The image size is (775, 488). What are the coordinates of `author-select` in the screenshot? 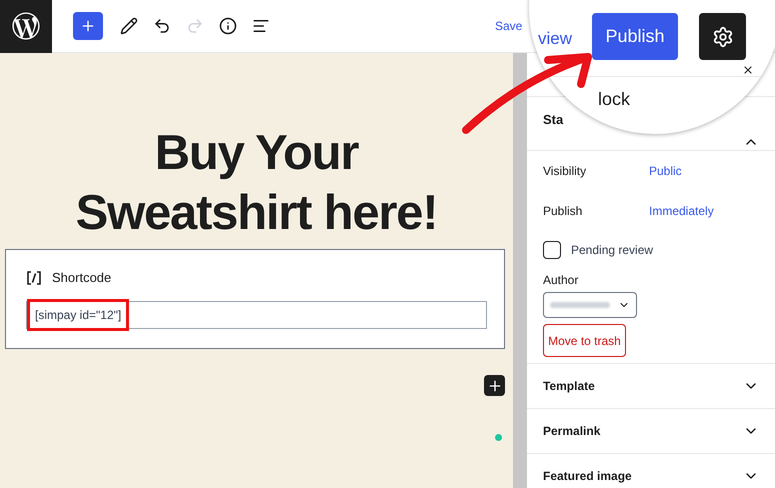 It's located at (590, 305).